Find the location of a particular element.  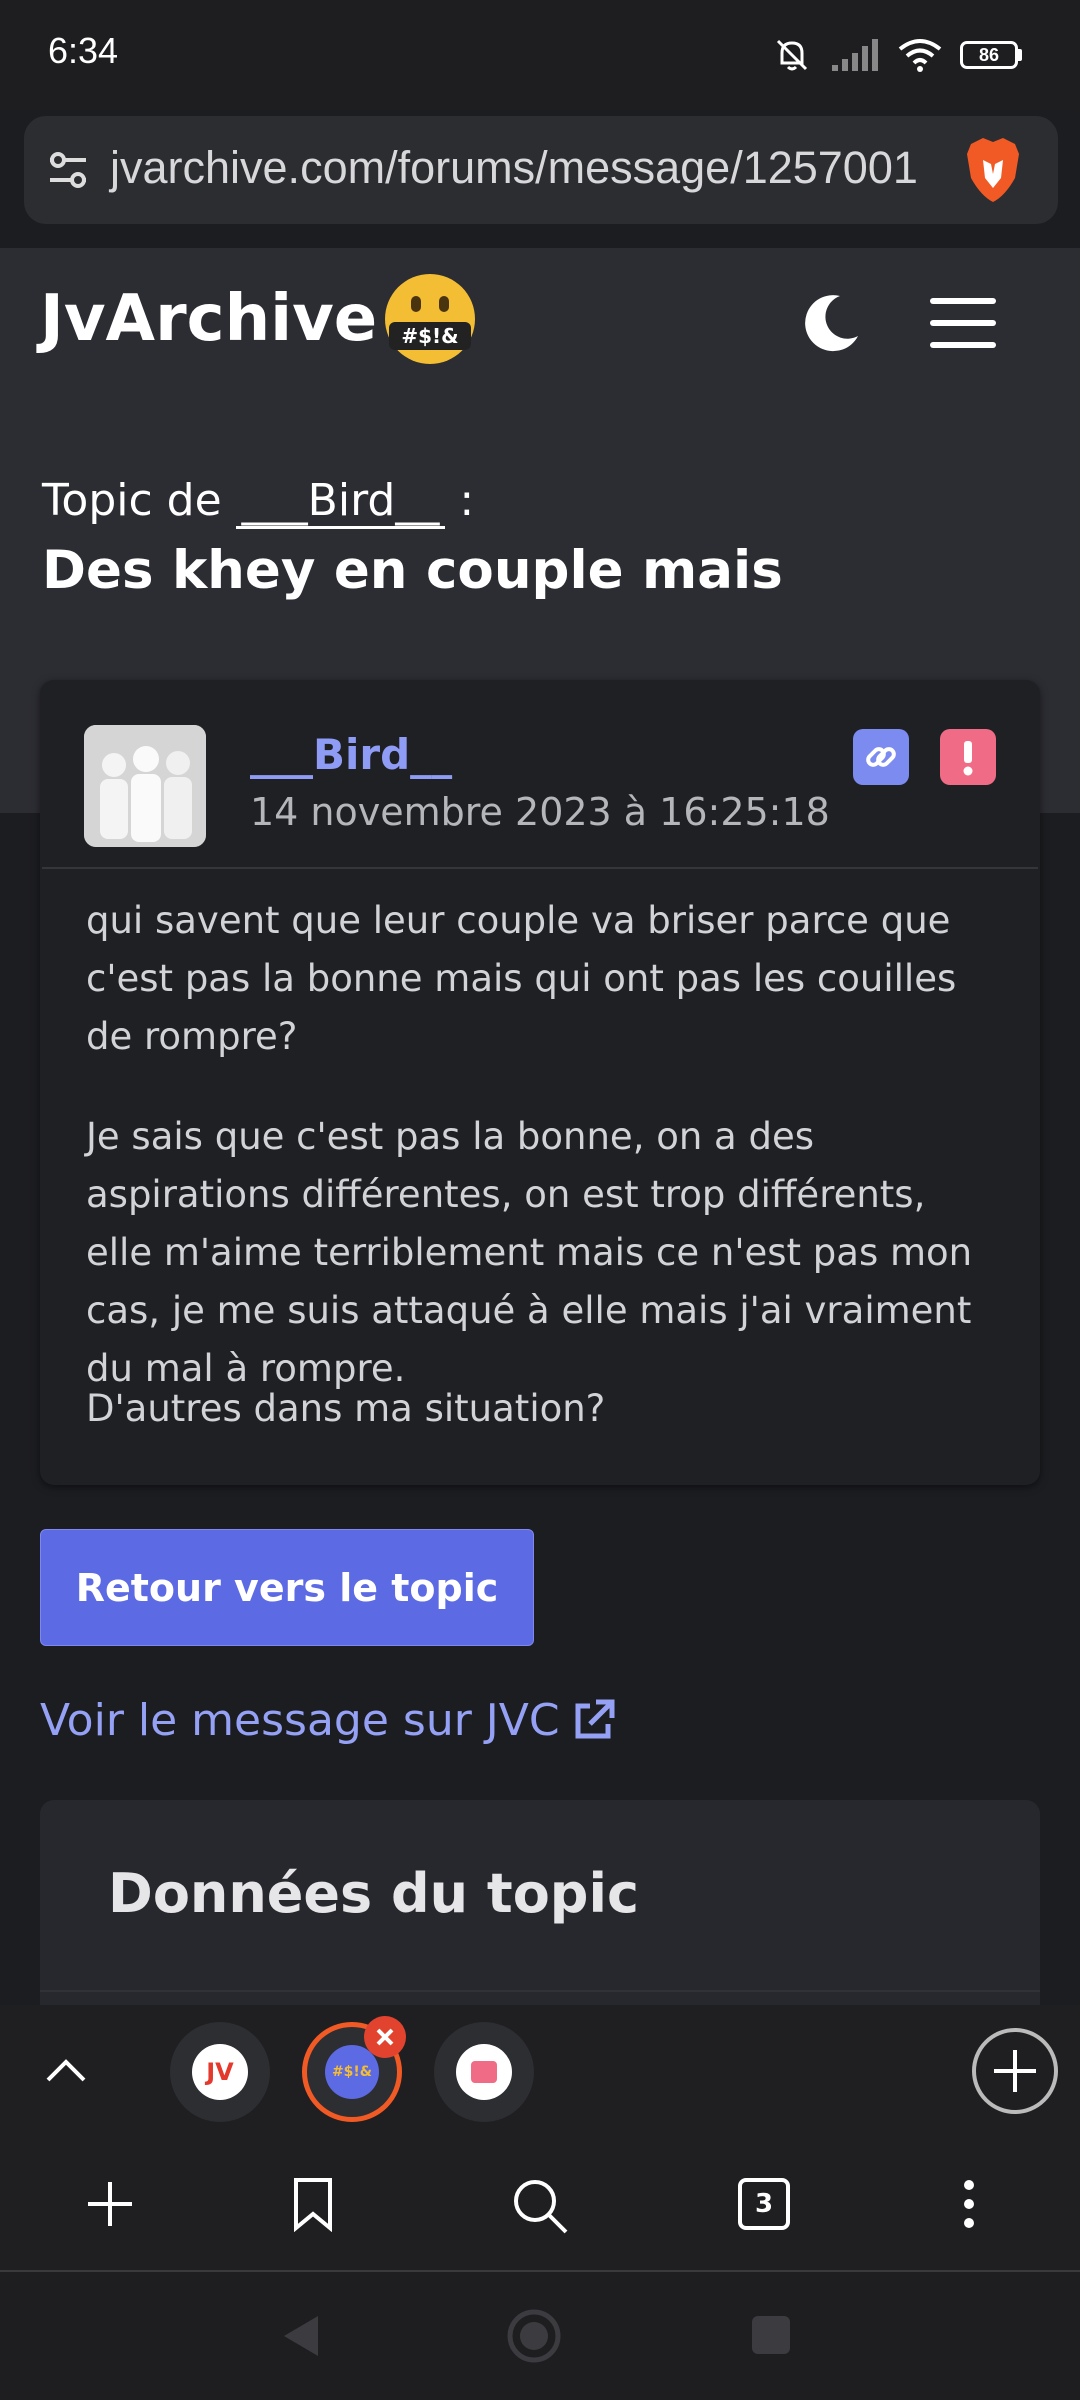

permalink-button is located at coordinates (881, 757).